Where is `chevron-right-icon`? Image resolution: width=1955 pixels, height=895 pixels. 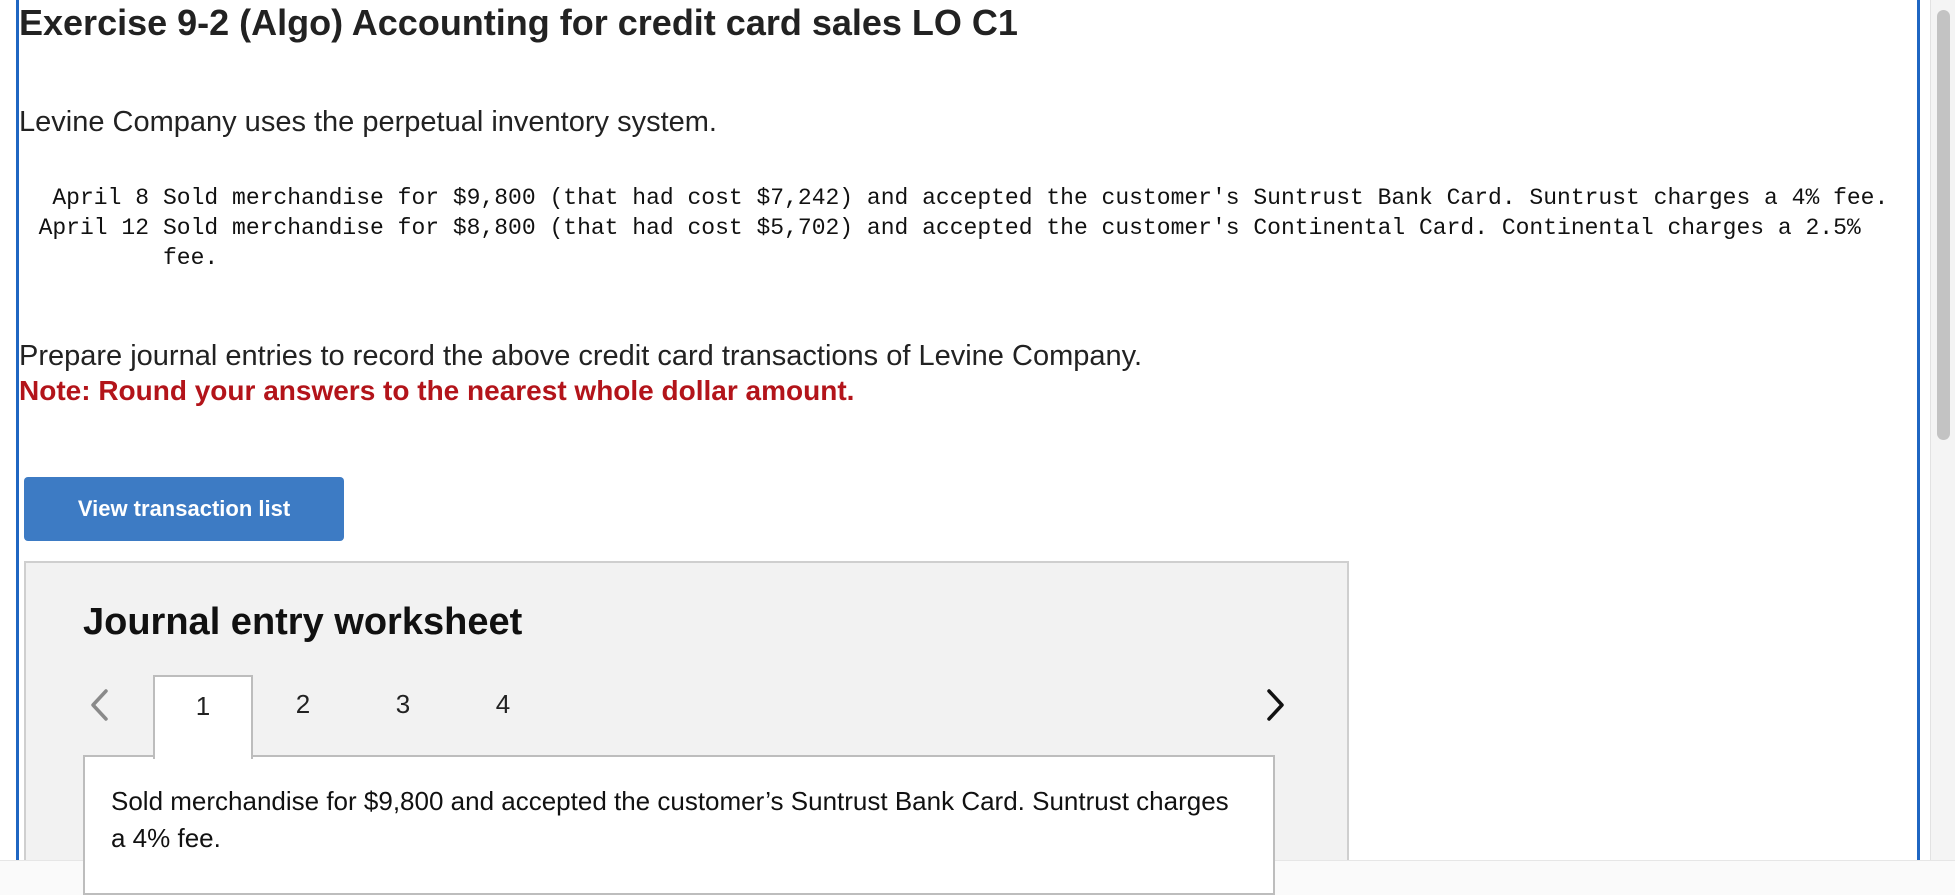 chevron-right-icon is located at coordinates (1275, 705).